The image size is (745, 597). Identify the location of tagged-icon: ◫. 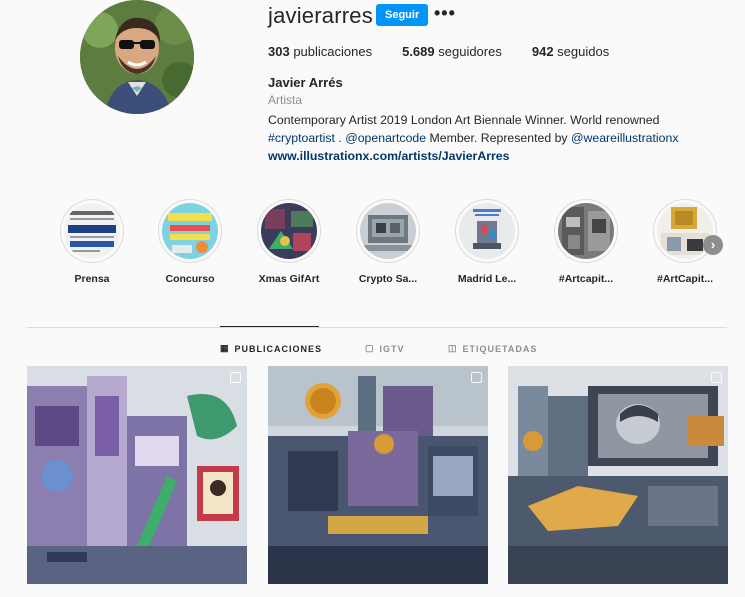
(453, 348).